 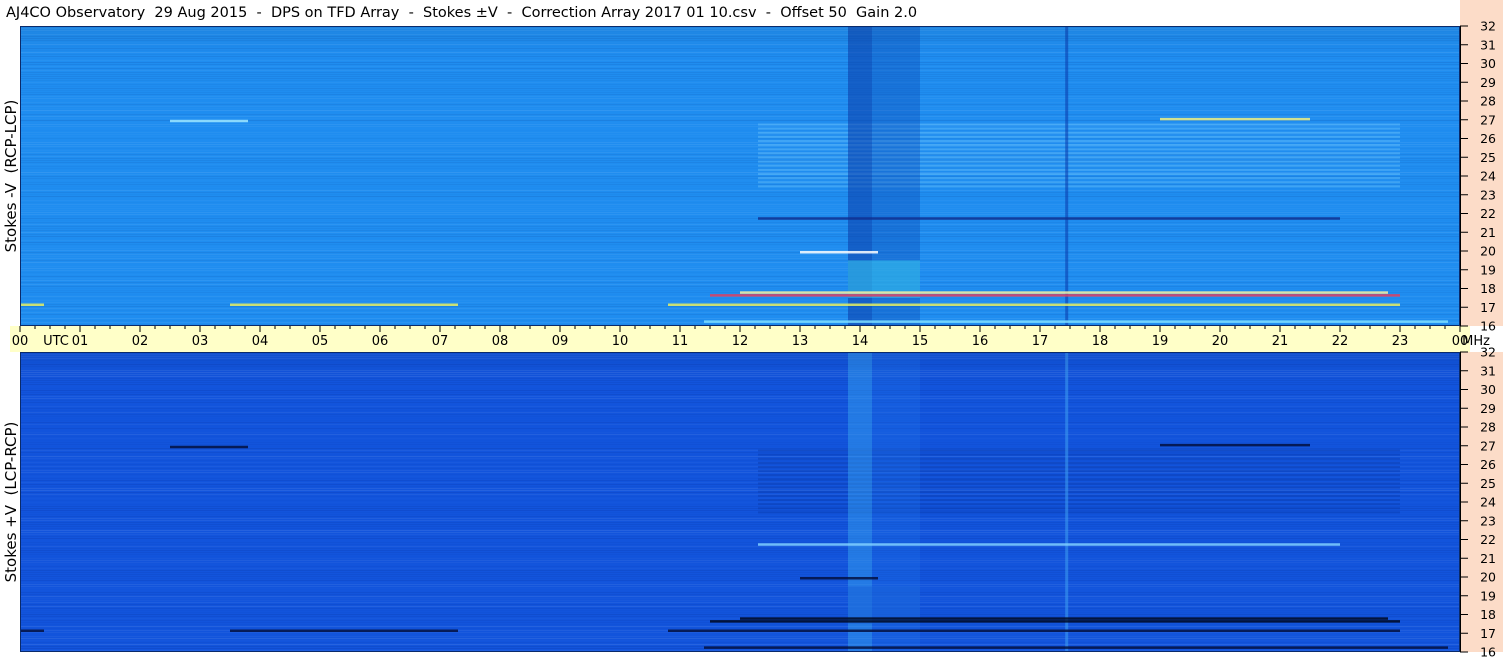 What do you see at coordinates (80, 341) in the screenshot?
I see `utc-tick-label: 01` at bounding box center [80, 341].